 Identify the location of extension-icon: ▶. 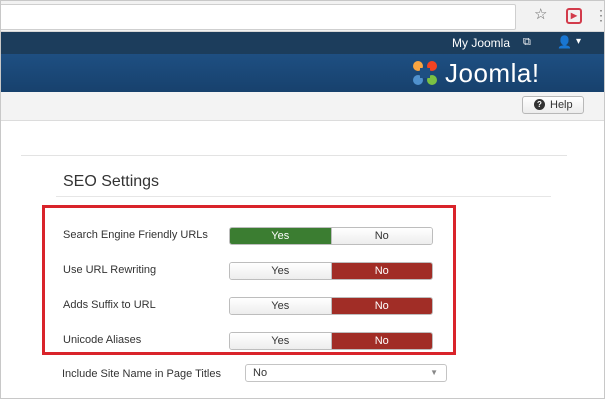
(574, 16).